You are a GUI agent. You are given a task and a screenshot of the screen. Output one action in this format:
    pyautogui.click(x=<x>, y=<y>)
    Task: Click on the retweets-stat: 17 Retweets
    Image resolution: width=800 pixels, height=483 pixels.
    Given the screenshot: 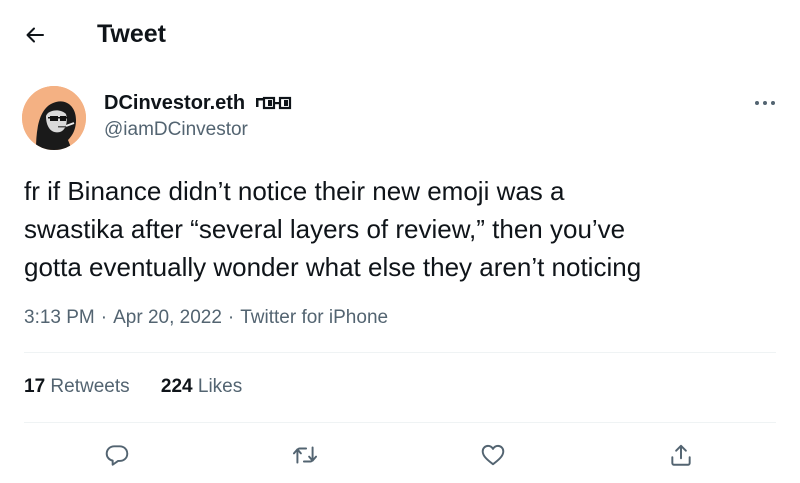 What is the action you would take?
    pyautogui.click(x=77, y=387)
    